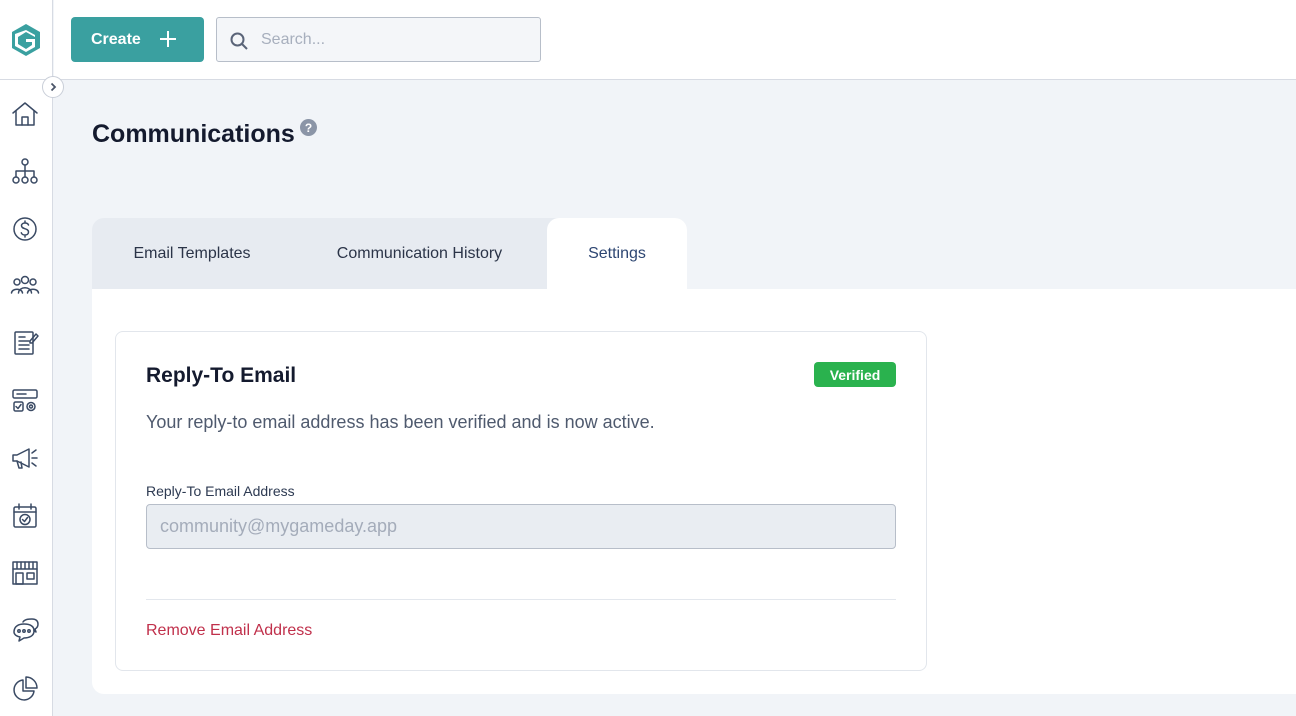  Describe the element at coordinates (25, 286) in the screenshot. I see `people-icon` at that location.